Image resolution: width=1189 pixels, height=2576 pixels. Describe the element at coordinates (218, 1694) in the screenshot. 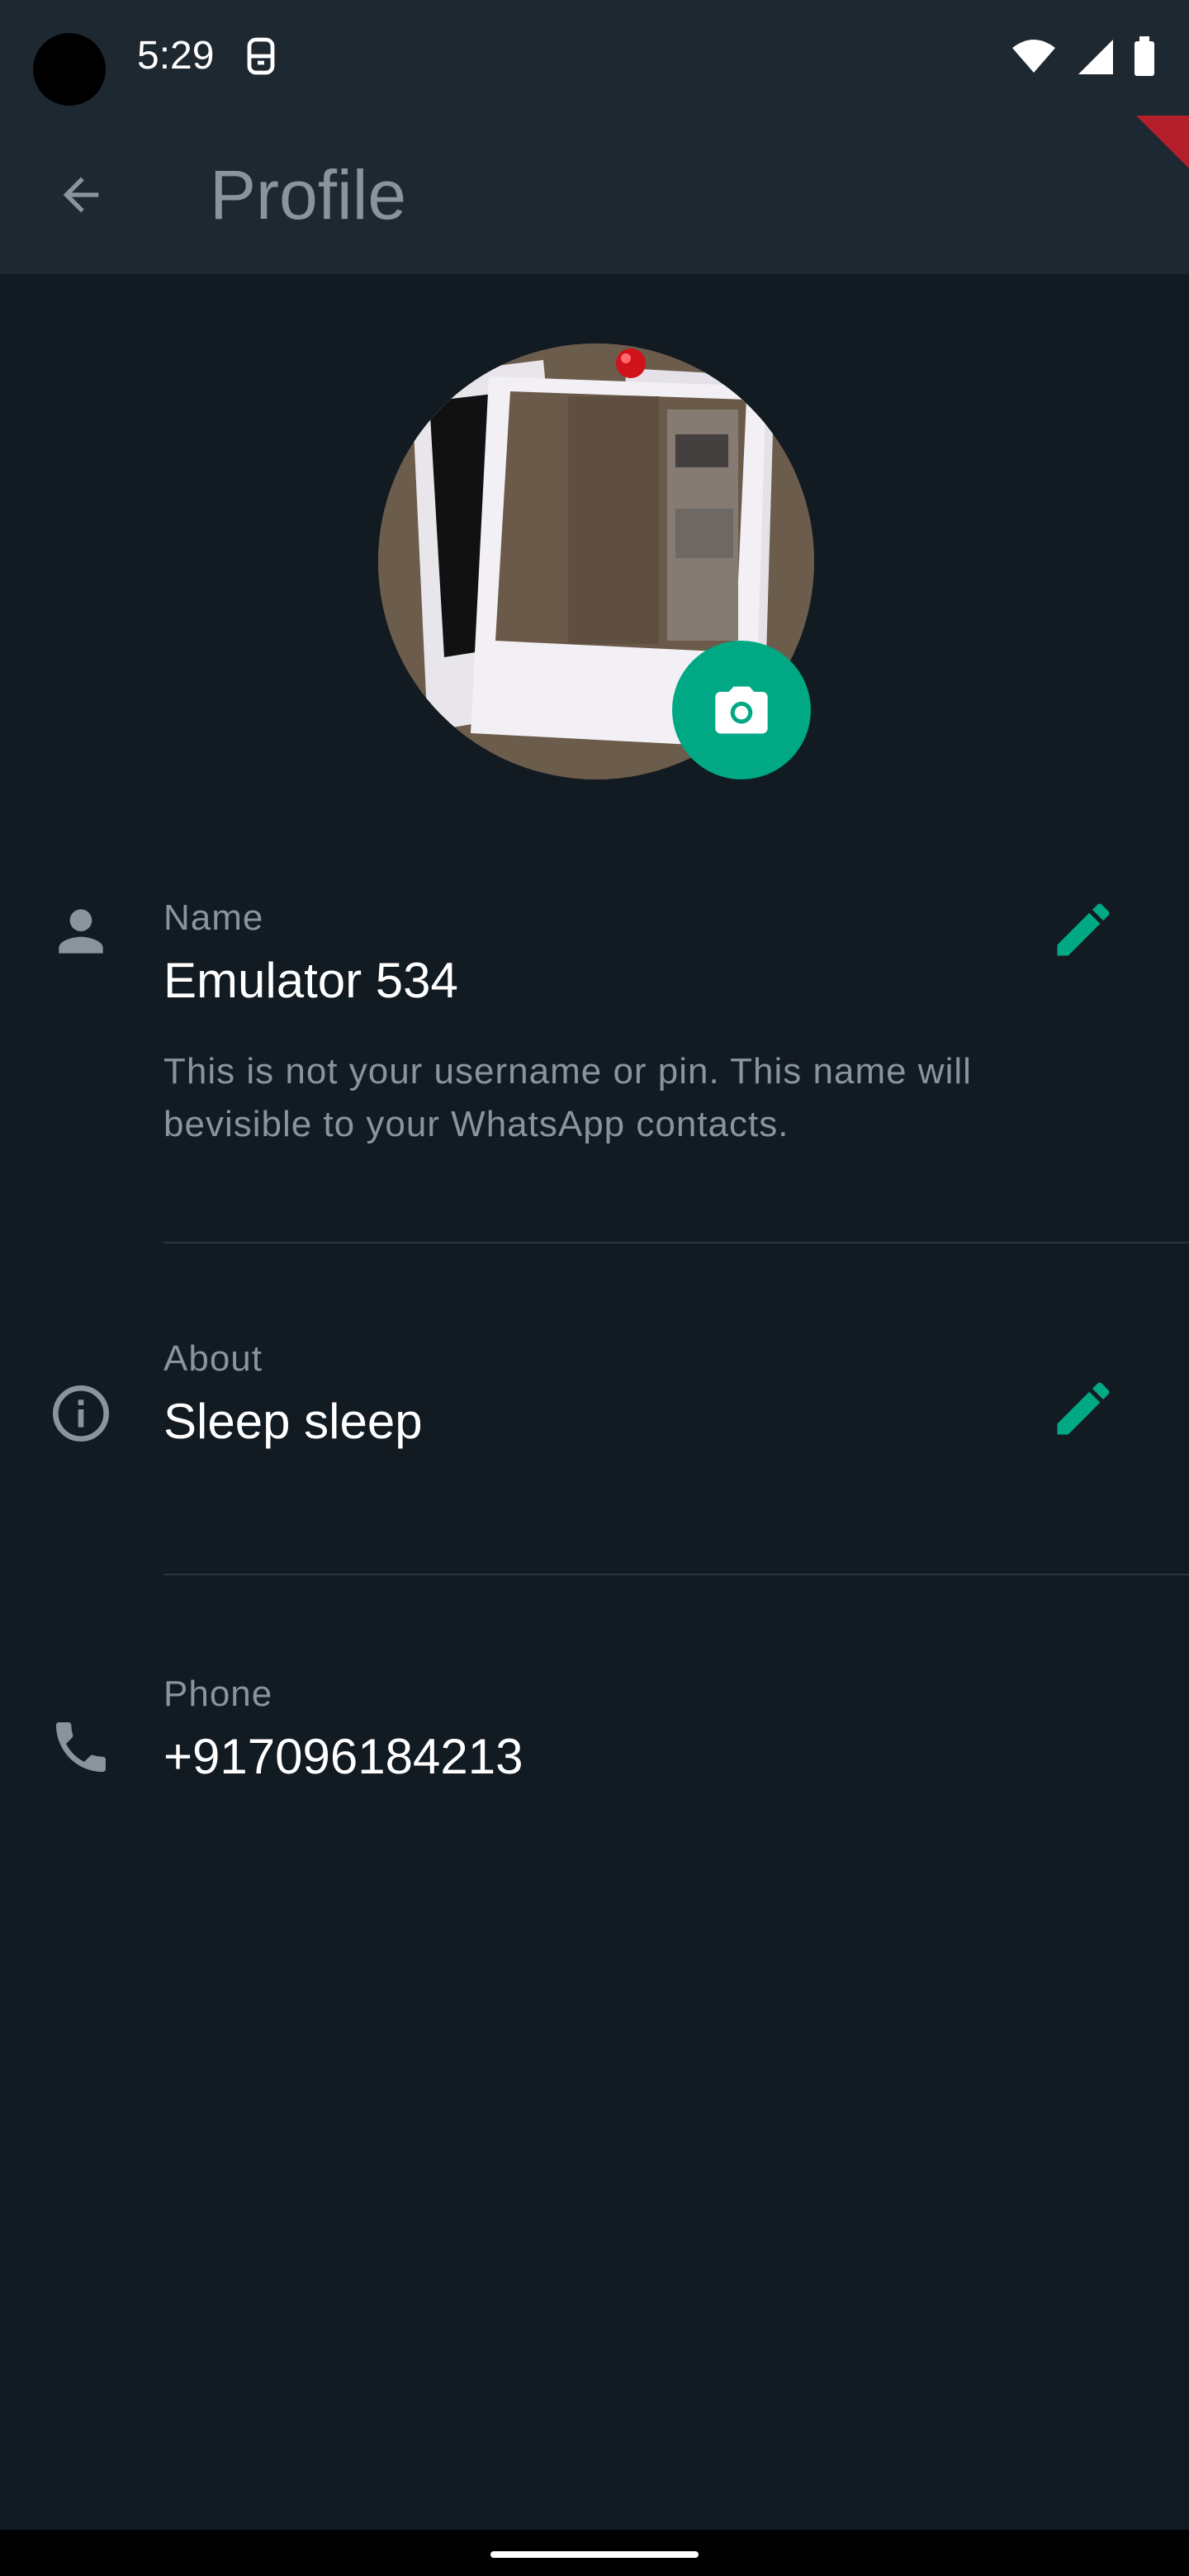

I see `phone-label: Phone` at that location.